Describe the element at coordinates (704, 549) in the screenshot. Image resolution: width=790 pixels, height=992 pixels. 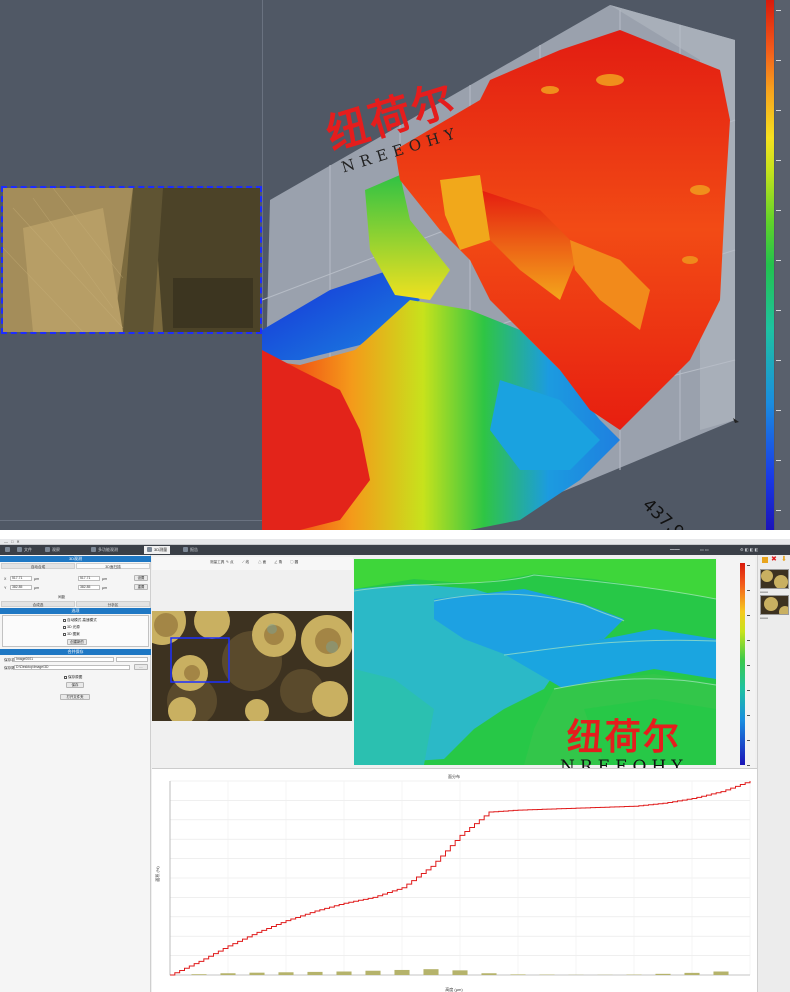
I see `status-zoom: ▭ ▭` at that location.